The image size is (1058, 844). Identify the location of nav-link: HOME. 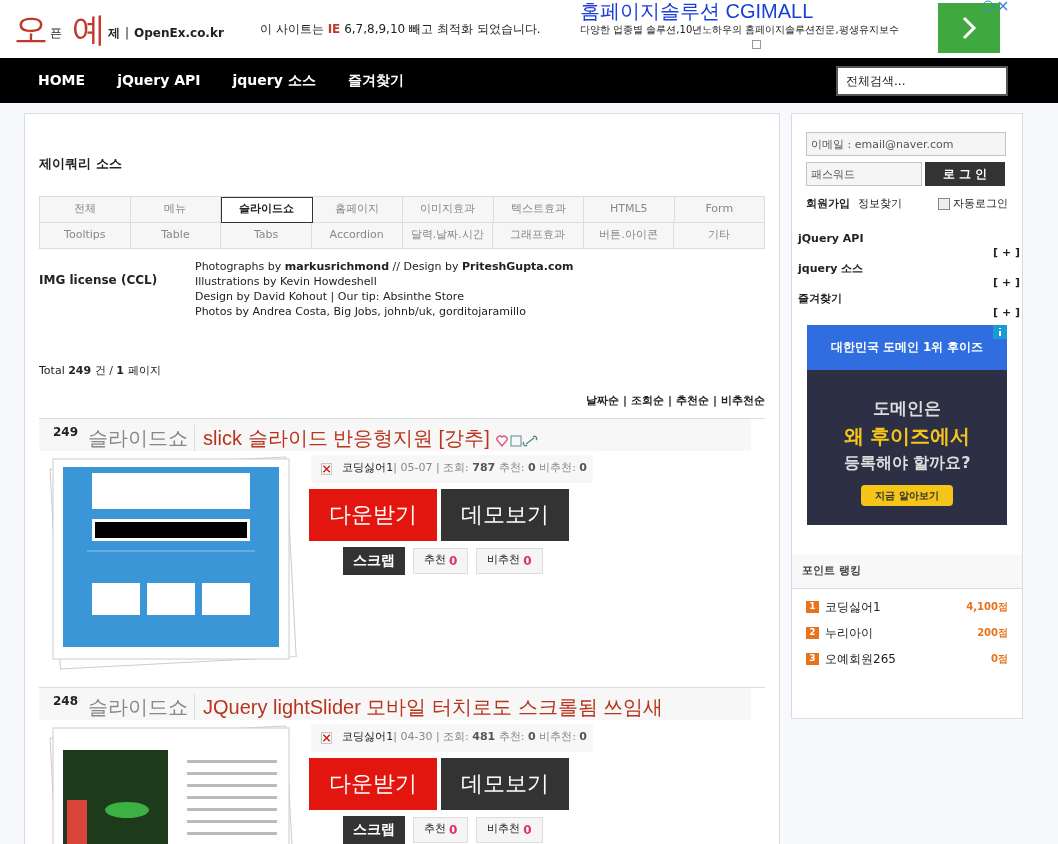
(62, 80).